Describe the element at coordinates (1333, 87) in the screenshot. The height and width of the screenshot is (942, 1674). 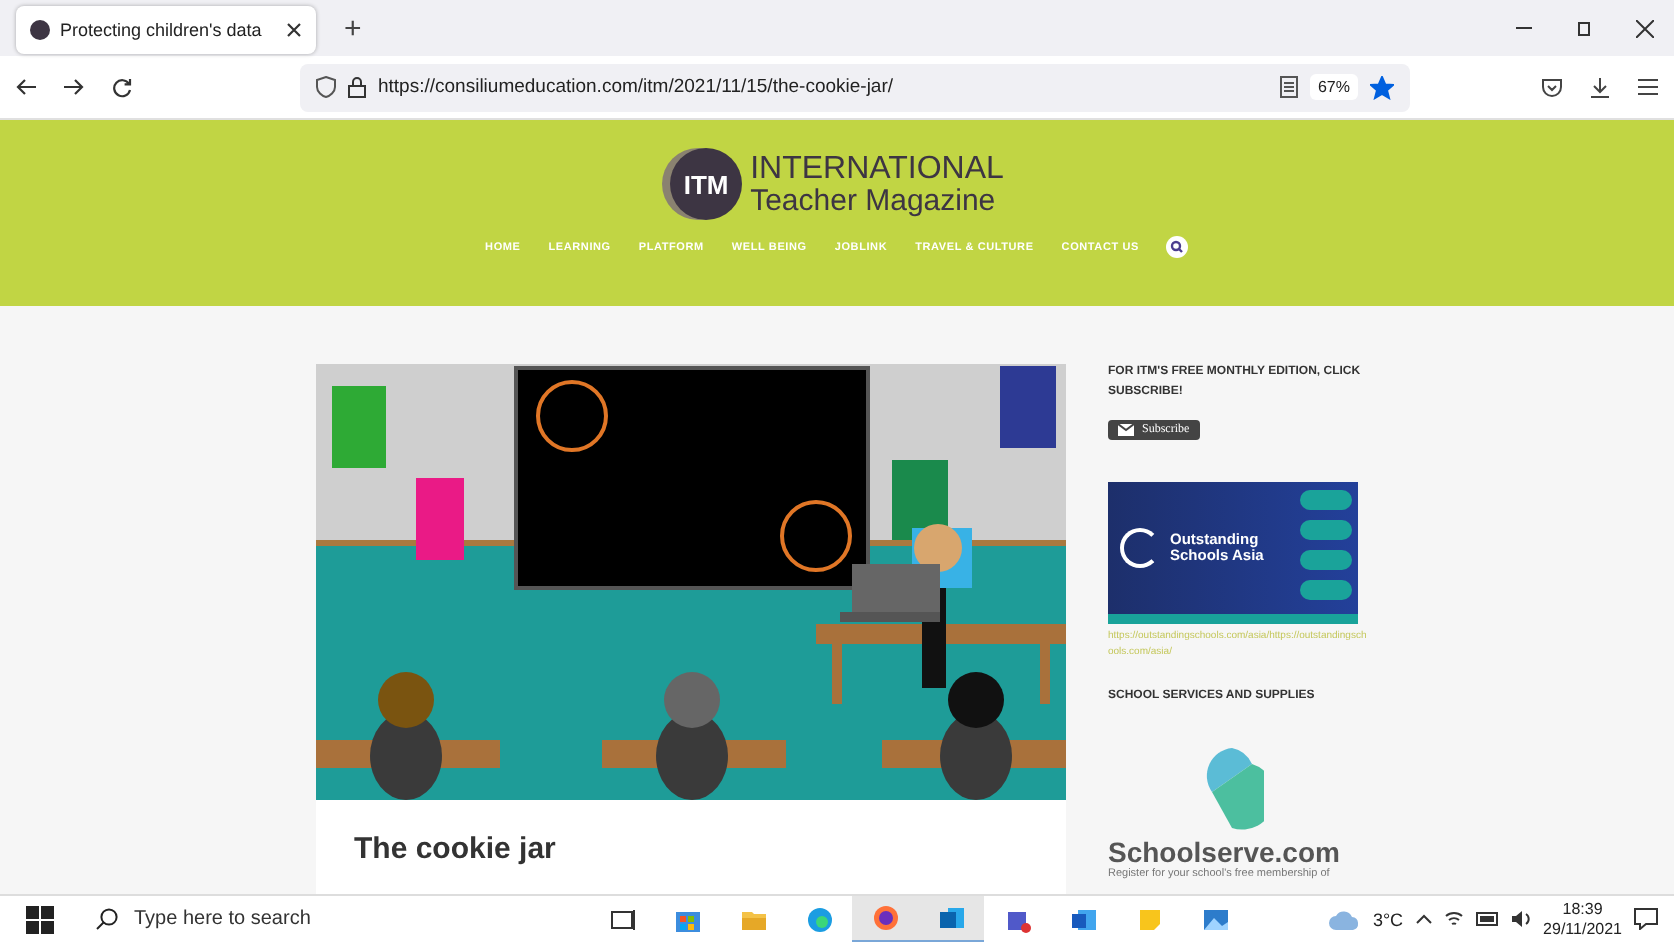
I see `zoom-level: 67%` at that location.